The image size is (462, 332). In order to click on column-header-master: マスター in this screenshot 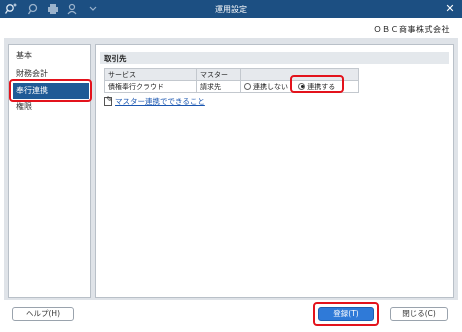, I will do `click(218, 74)`.